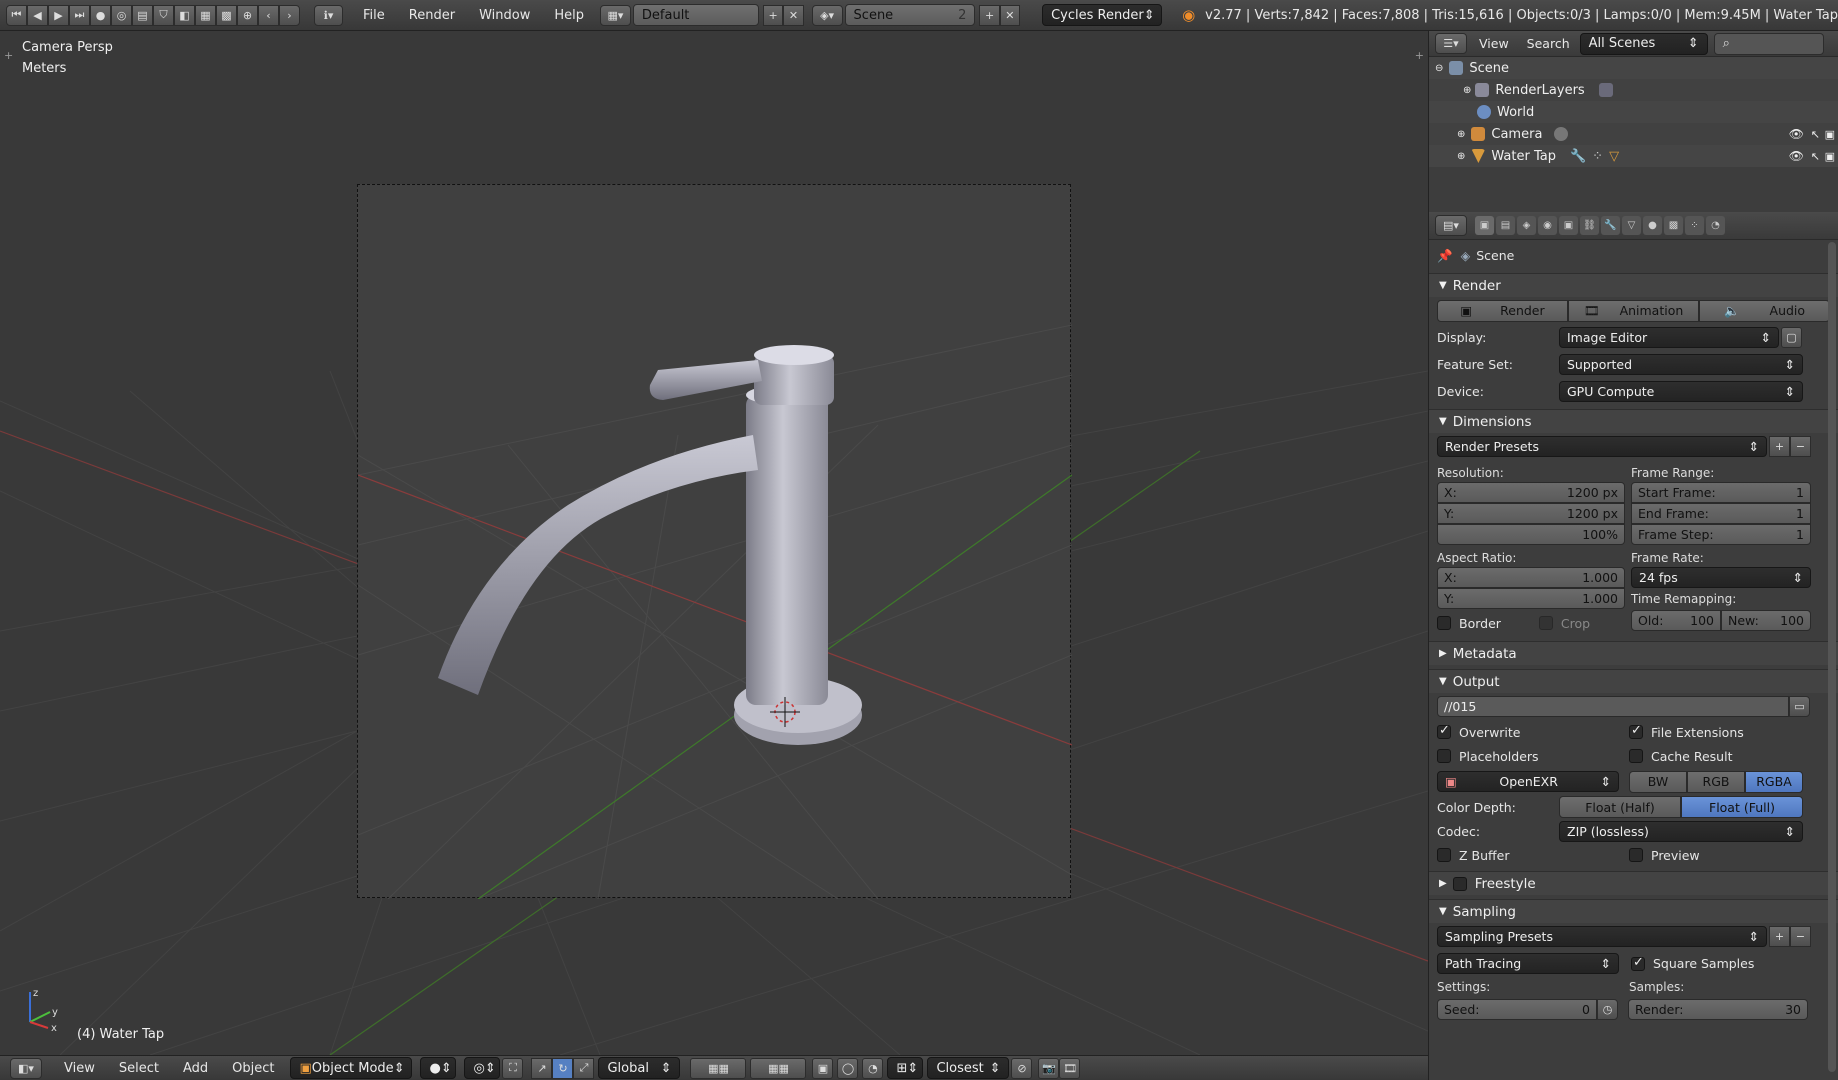  What do you see at coordinates (1633, 421) in the screenshot?
I see `panel-dimensions-header: ▼ Dimensions` at bounding box center [1633, 421].